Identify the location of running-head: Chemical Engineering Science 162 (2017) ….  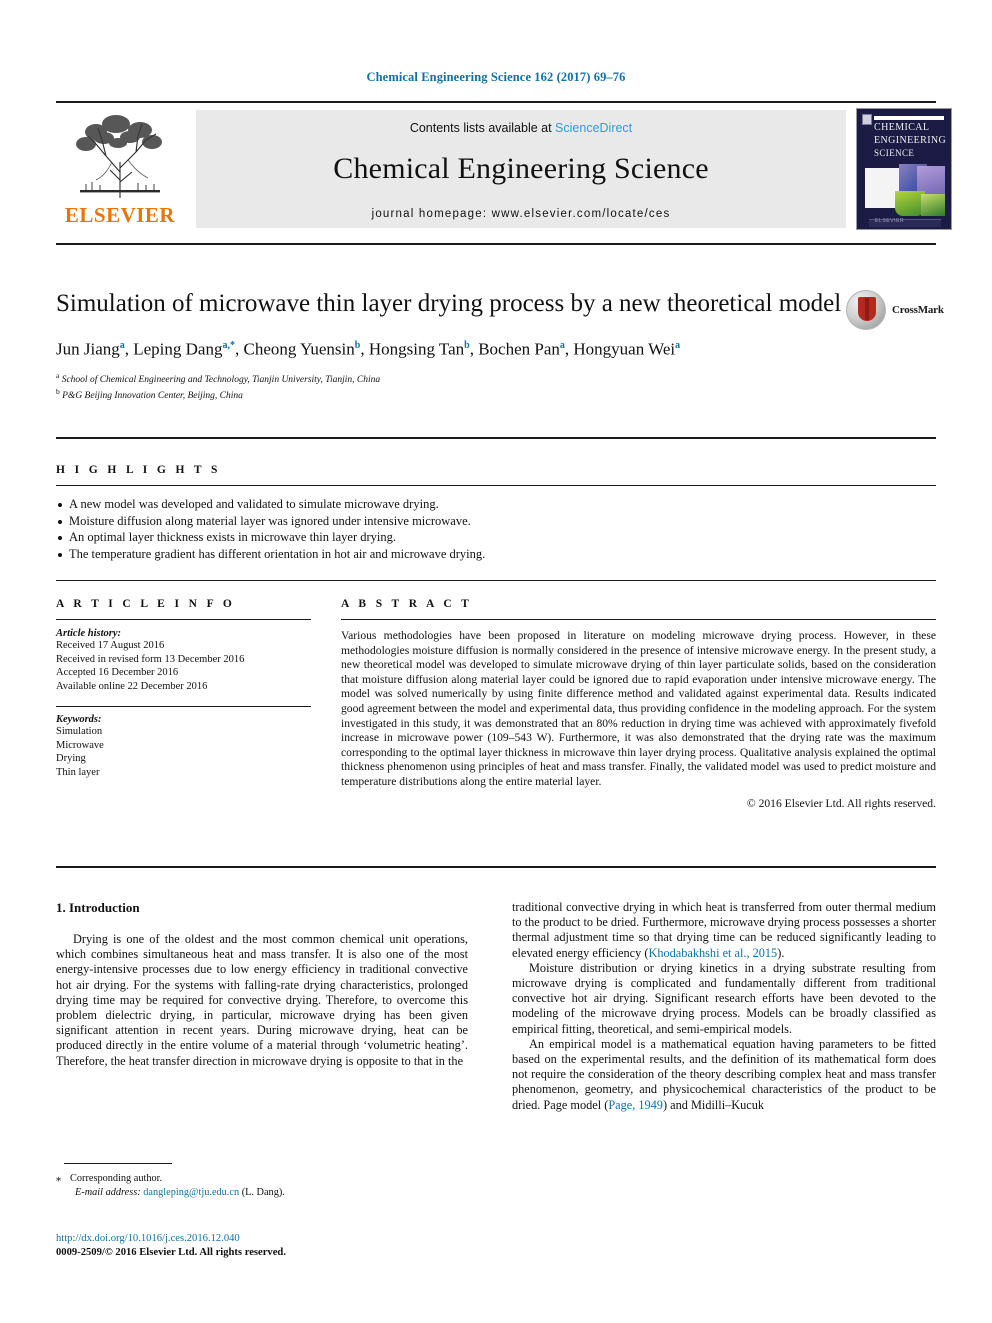
(496, 77).